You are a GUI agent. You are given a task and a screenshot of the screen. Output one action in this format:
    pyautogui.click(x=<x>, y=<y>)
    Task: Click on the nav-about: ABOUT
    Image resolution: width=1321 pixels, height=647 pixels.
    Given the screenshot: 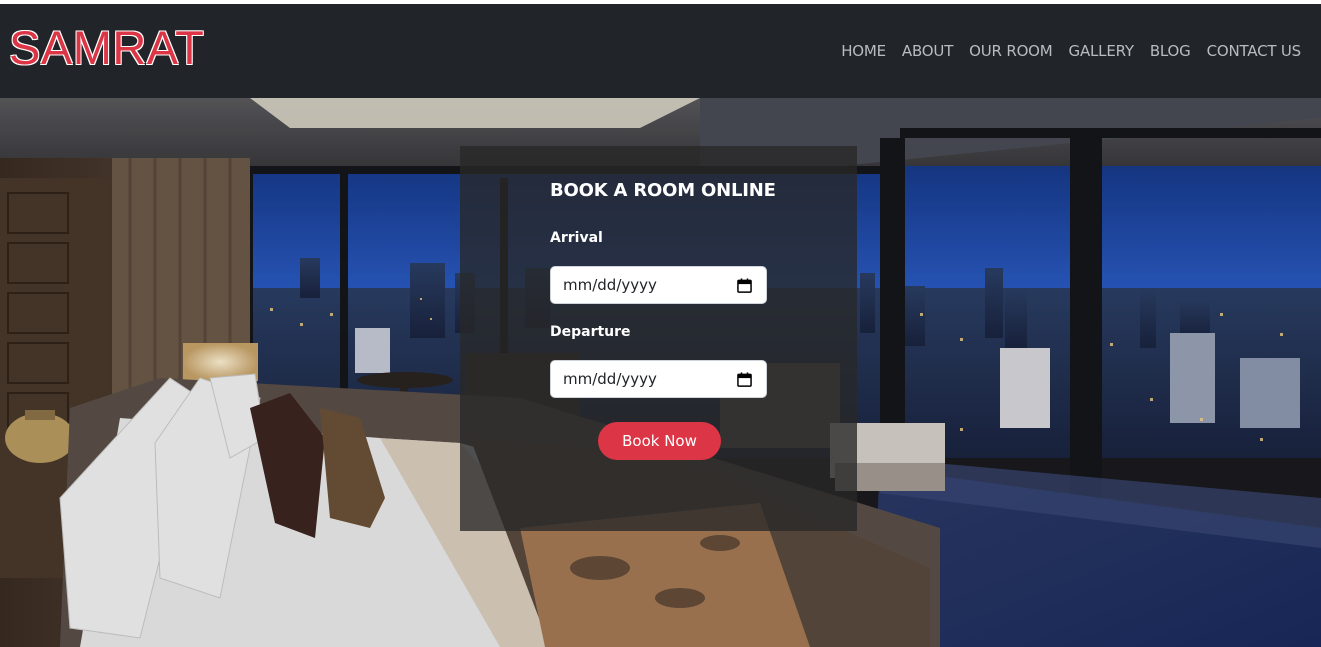 What is the action you would take?
    pyautogui.click(x=927, y=51)
    